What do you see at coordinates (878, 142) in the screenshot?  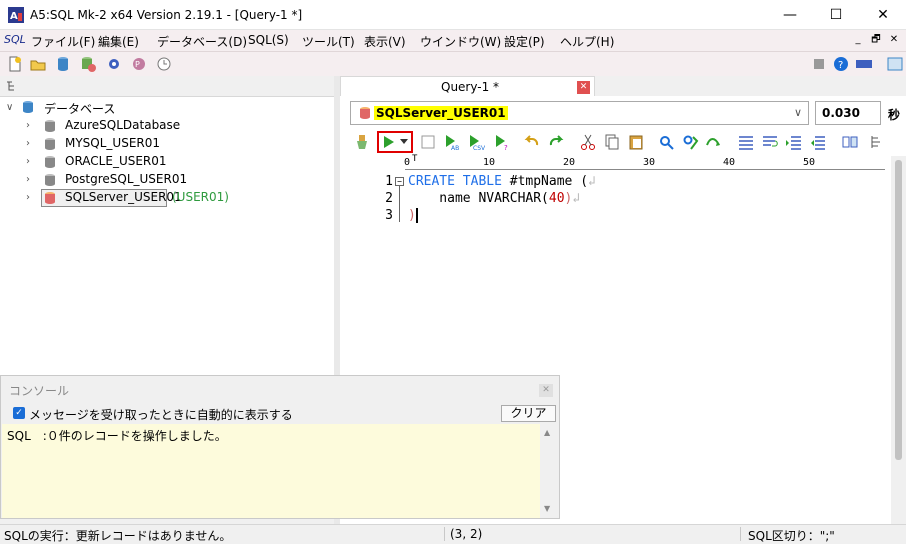 I see `outline-icon` at bounding box center [878, 142].